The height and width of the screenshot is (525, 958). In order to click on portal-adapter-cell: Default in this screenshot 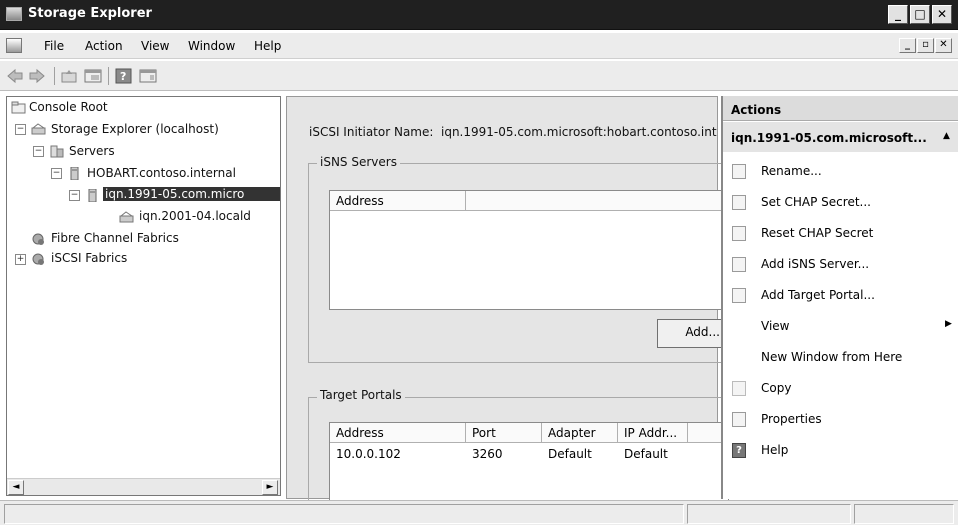, I will do `click(570, 454)`.